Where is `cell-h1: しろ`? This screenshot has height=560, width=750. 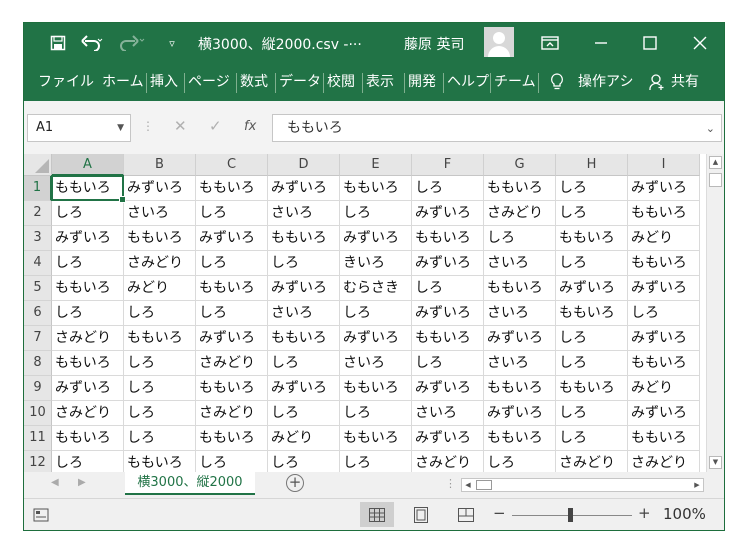
cell-h1: しろ is located at coordinates (592, 188).